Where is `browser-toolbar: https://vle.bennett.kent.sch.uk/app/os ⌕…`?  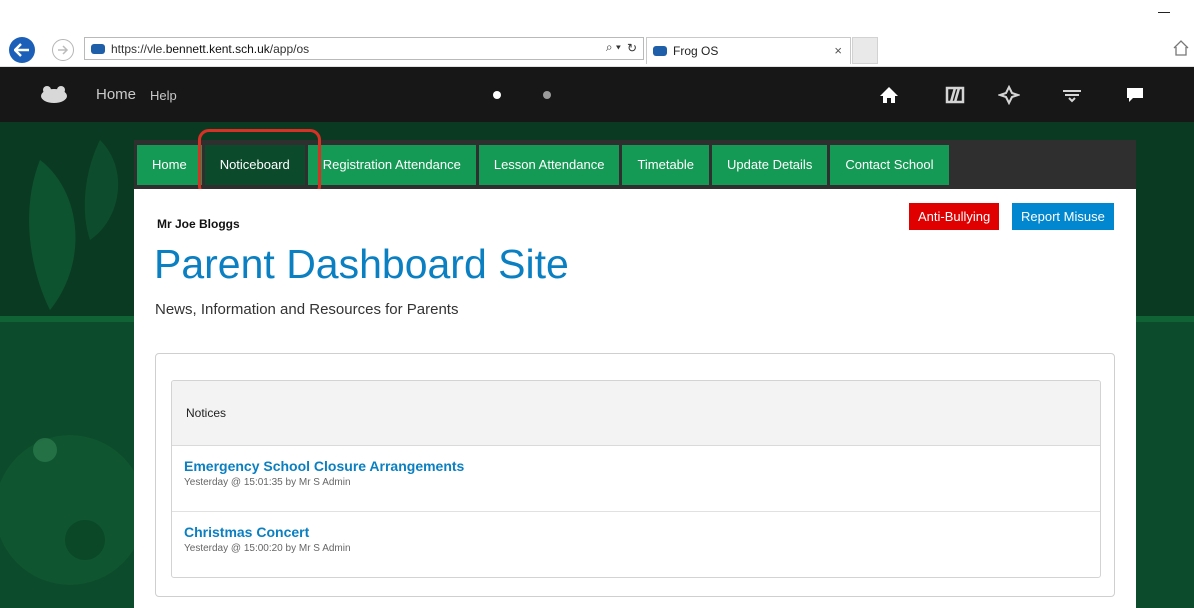
browser-toolbar: https://vle.bennett.kent.sch.uk/app/os ⌕… is located at coordinates (597, 50).